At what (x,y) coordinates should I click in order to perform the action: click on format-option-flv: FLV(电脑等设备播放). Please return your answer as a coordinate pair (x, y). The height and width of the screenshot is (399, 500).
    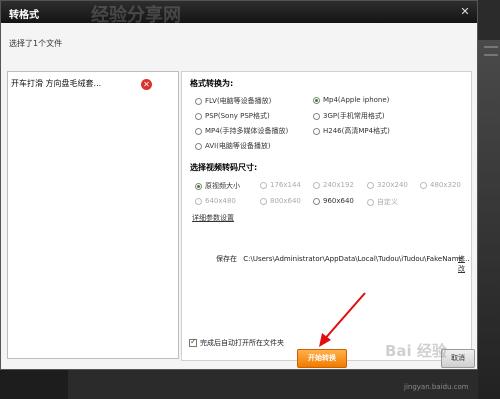
    Looking at the image, I should click on (233, 101).